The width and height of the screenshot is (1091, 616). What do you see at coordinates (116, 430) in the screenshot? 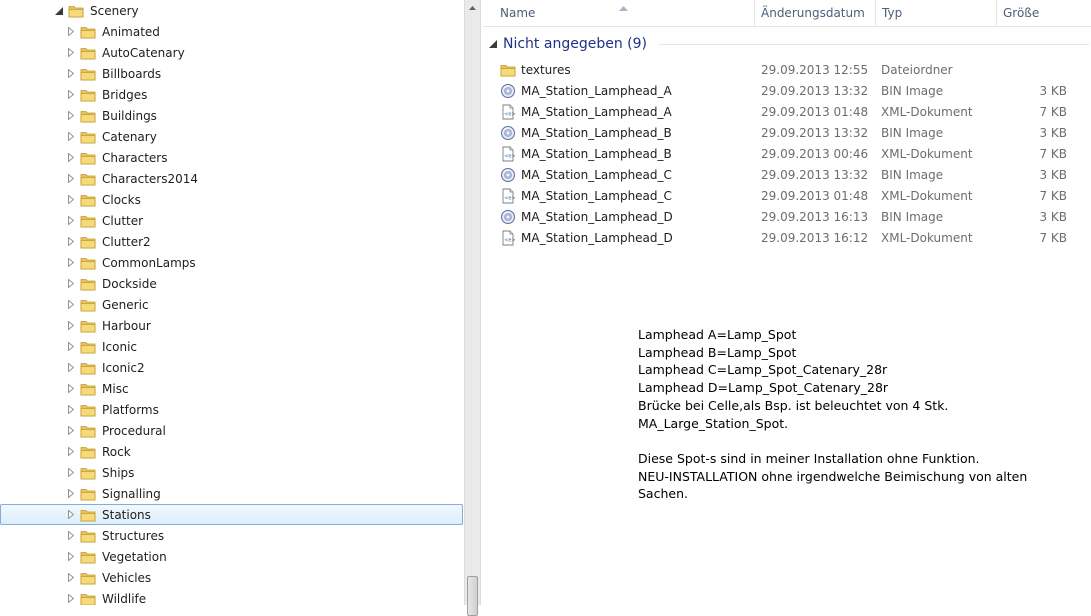
I see `tree-item-procedural: Procedural` at bounding box center [116, 430].